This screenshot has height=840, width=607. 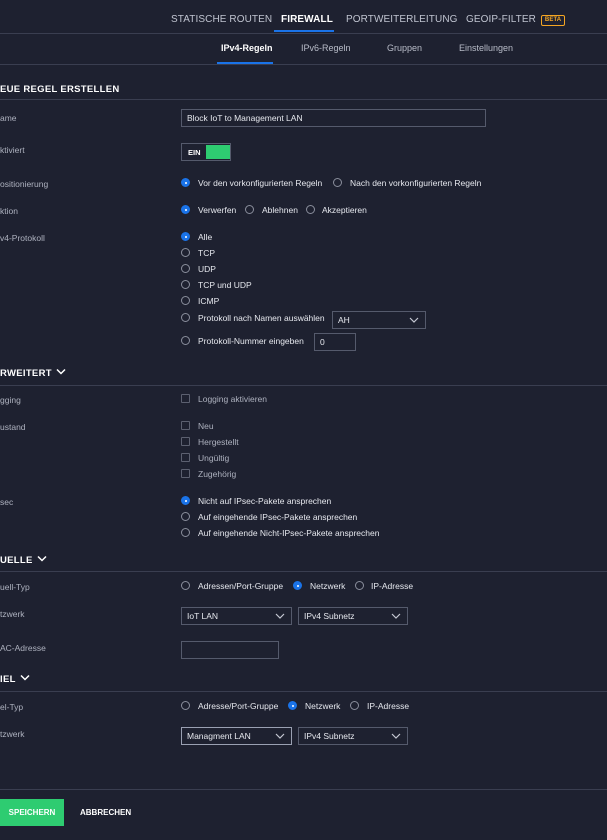 What do you see at coordinates (185, 236) in the screenshot?
I see `protocol-all-radio` at bounding box center [185, 236].